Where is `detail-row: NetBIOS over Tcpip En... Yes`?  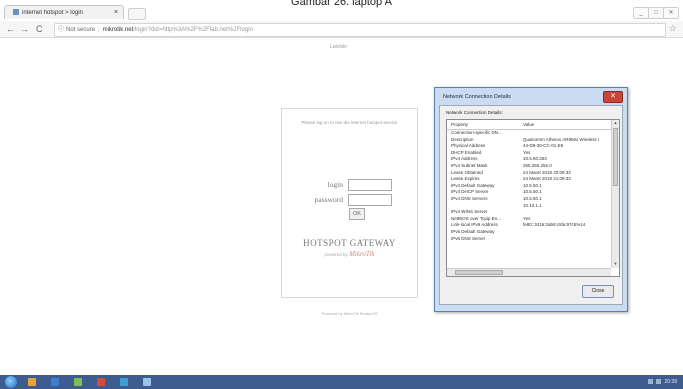
detail-row: NetBIOS over Tcpip En... Yes is located at coordinates (529, 219).